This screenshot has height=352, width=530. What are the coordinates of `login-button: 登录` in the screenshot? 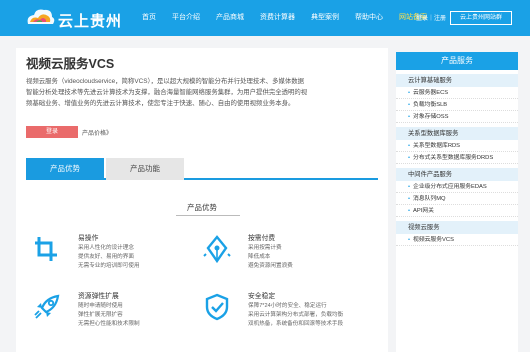 It's located at (52, 132).